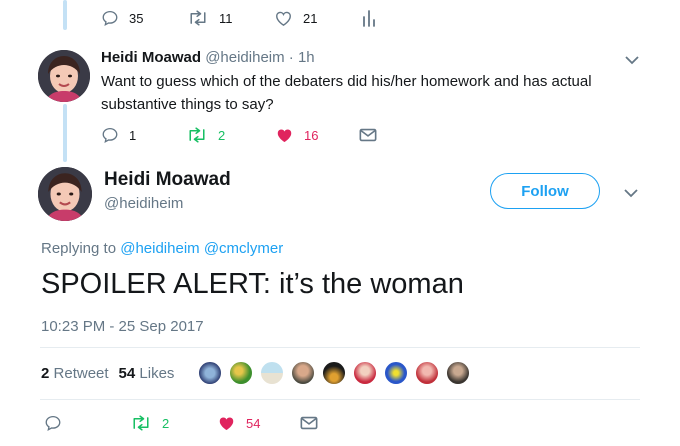  What do you see at coordinates (226, 18) in the screenshot?
I see `retweet-count: 11` at bounding box center [226, 18].